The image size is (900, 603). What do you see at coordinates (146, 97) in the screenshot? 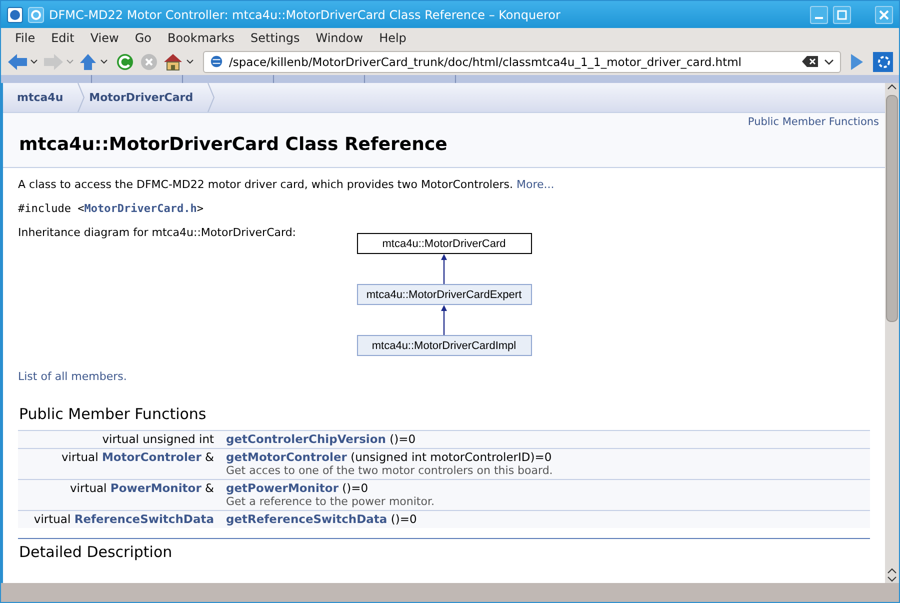
I see `breadcrumb-link: MotorDriverCard` at bounding box center [146, 97].